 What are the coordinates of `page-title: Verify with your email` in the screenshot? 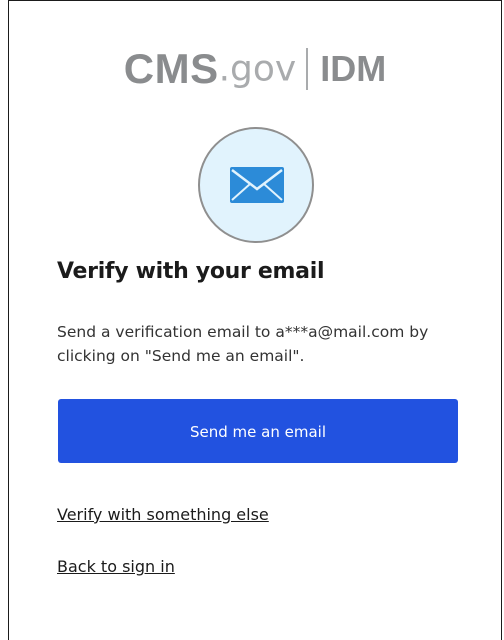 It's located at (191, 271).